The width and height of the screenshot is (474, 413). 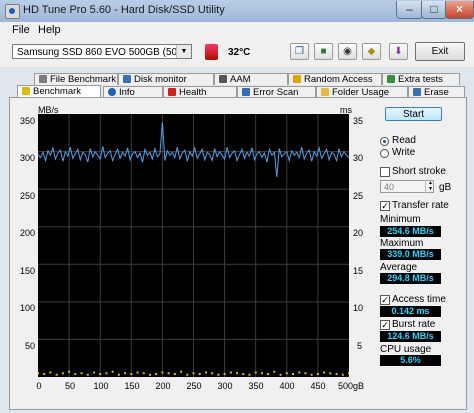 What do you see at coordinates (27, 308) in the screenshot?
I see `y-left-tick: 100` at bounding box center [27, 308].